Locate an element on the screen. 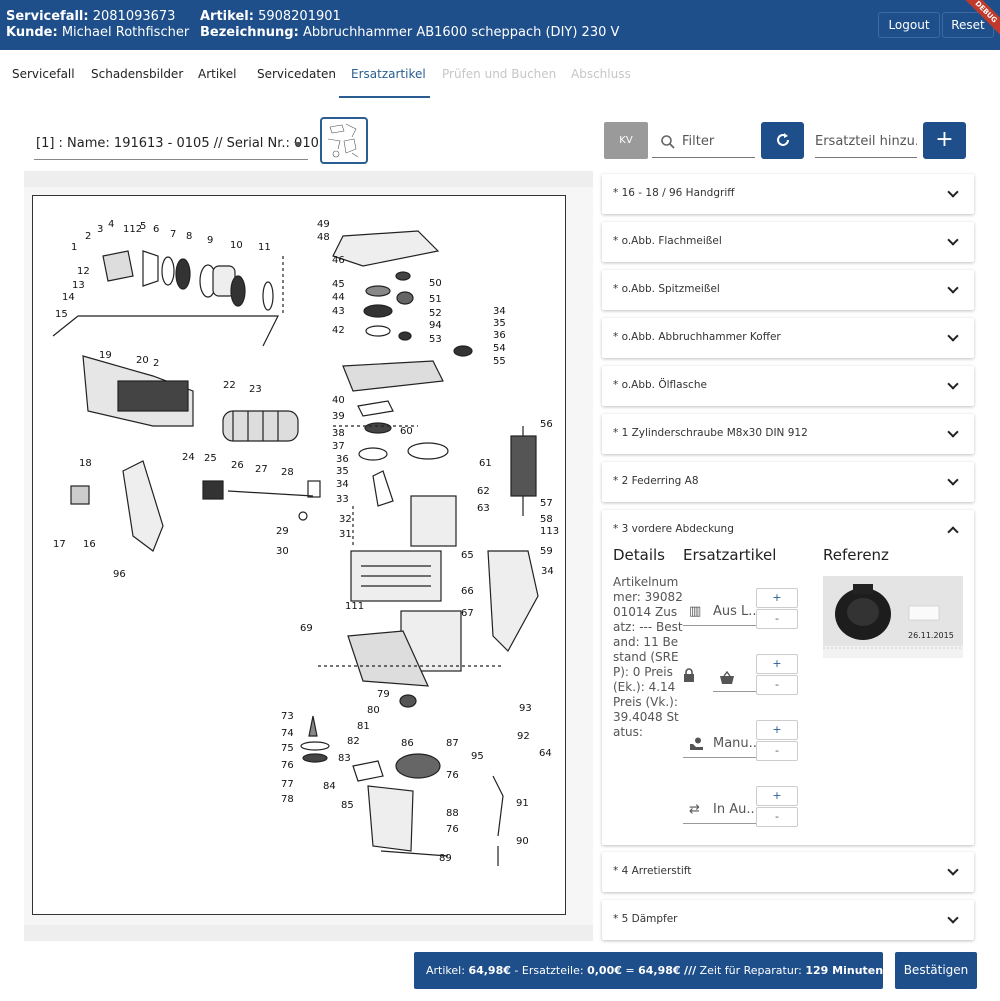  part-row: * 1 Zylinderschraube M8x30 DIN 912 is located at coordinates (788, 434).